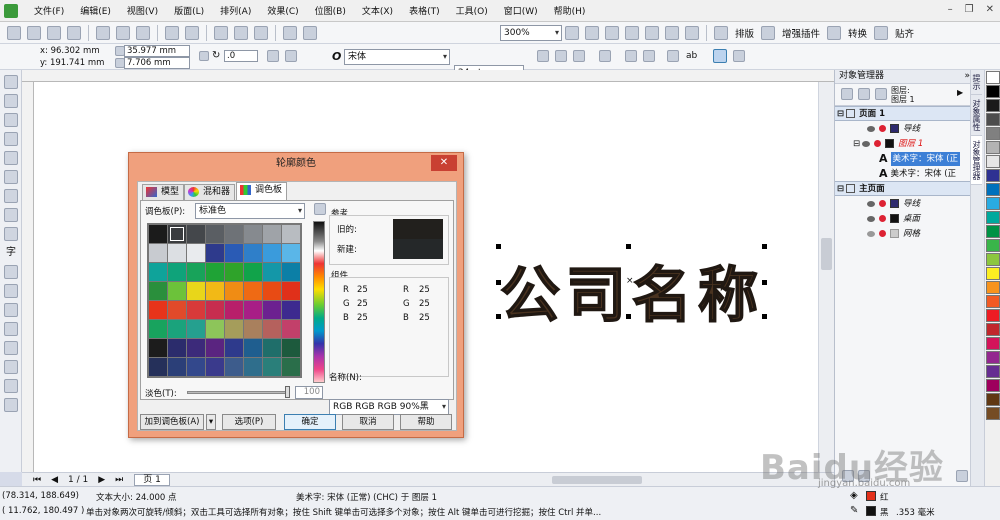 This screenshot has width=1000, height=520. What do you see at coordinates (11, 386) in the screenshot?
I see `fill-tool-icon` at bounding box center [11, 386].